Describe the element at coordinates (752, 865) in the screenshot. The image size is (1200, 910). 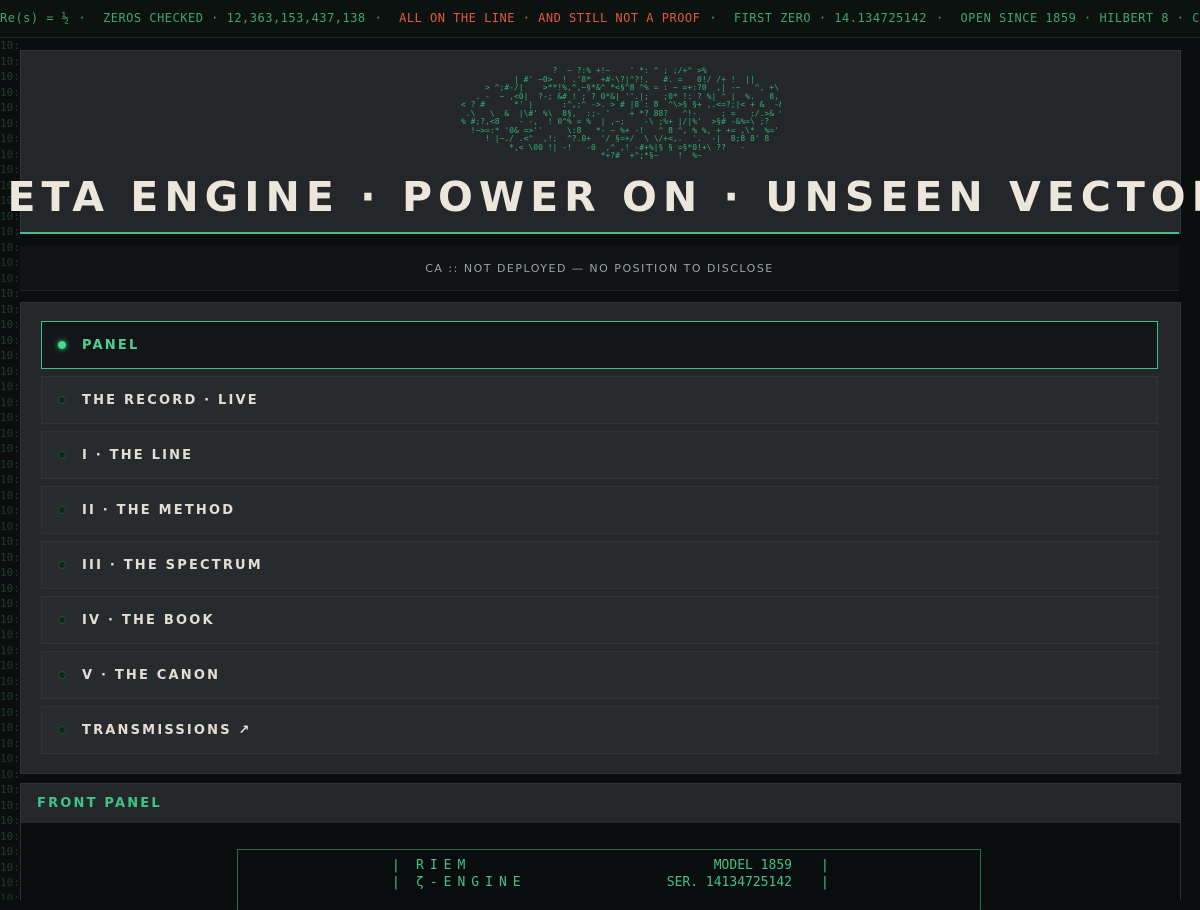
I see `nameplate-model: MODEL 1859` at that location.